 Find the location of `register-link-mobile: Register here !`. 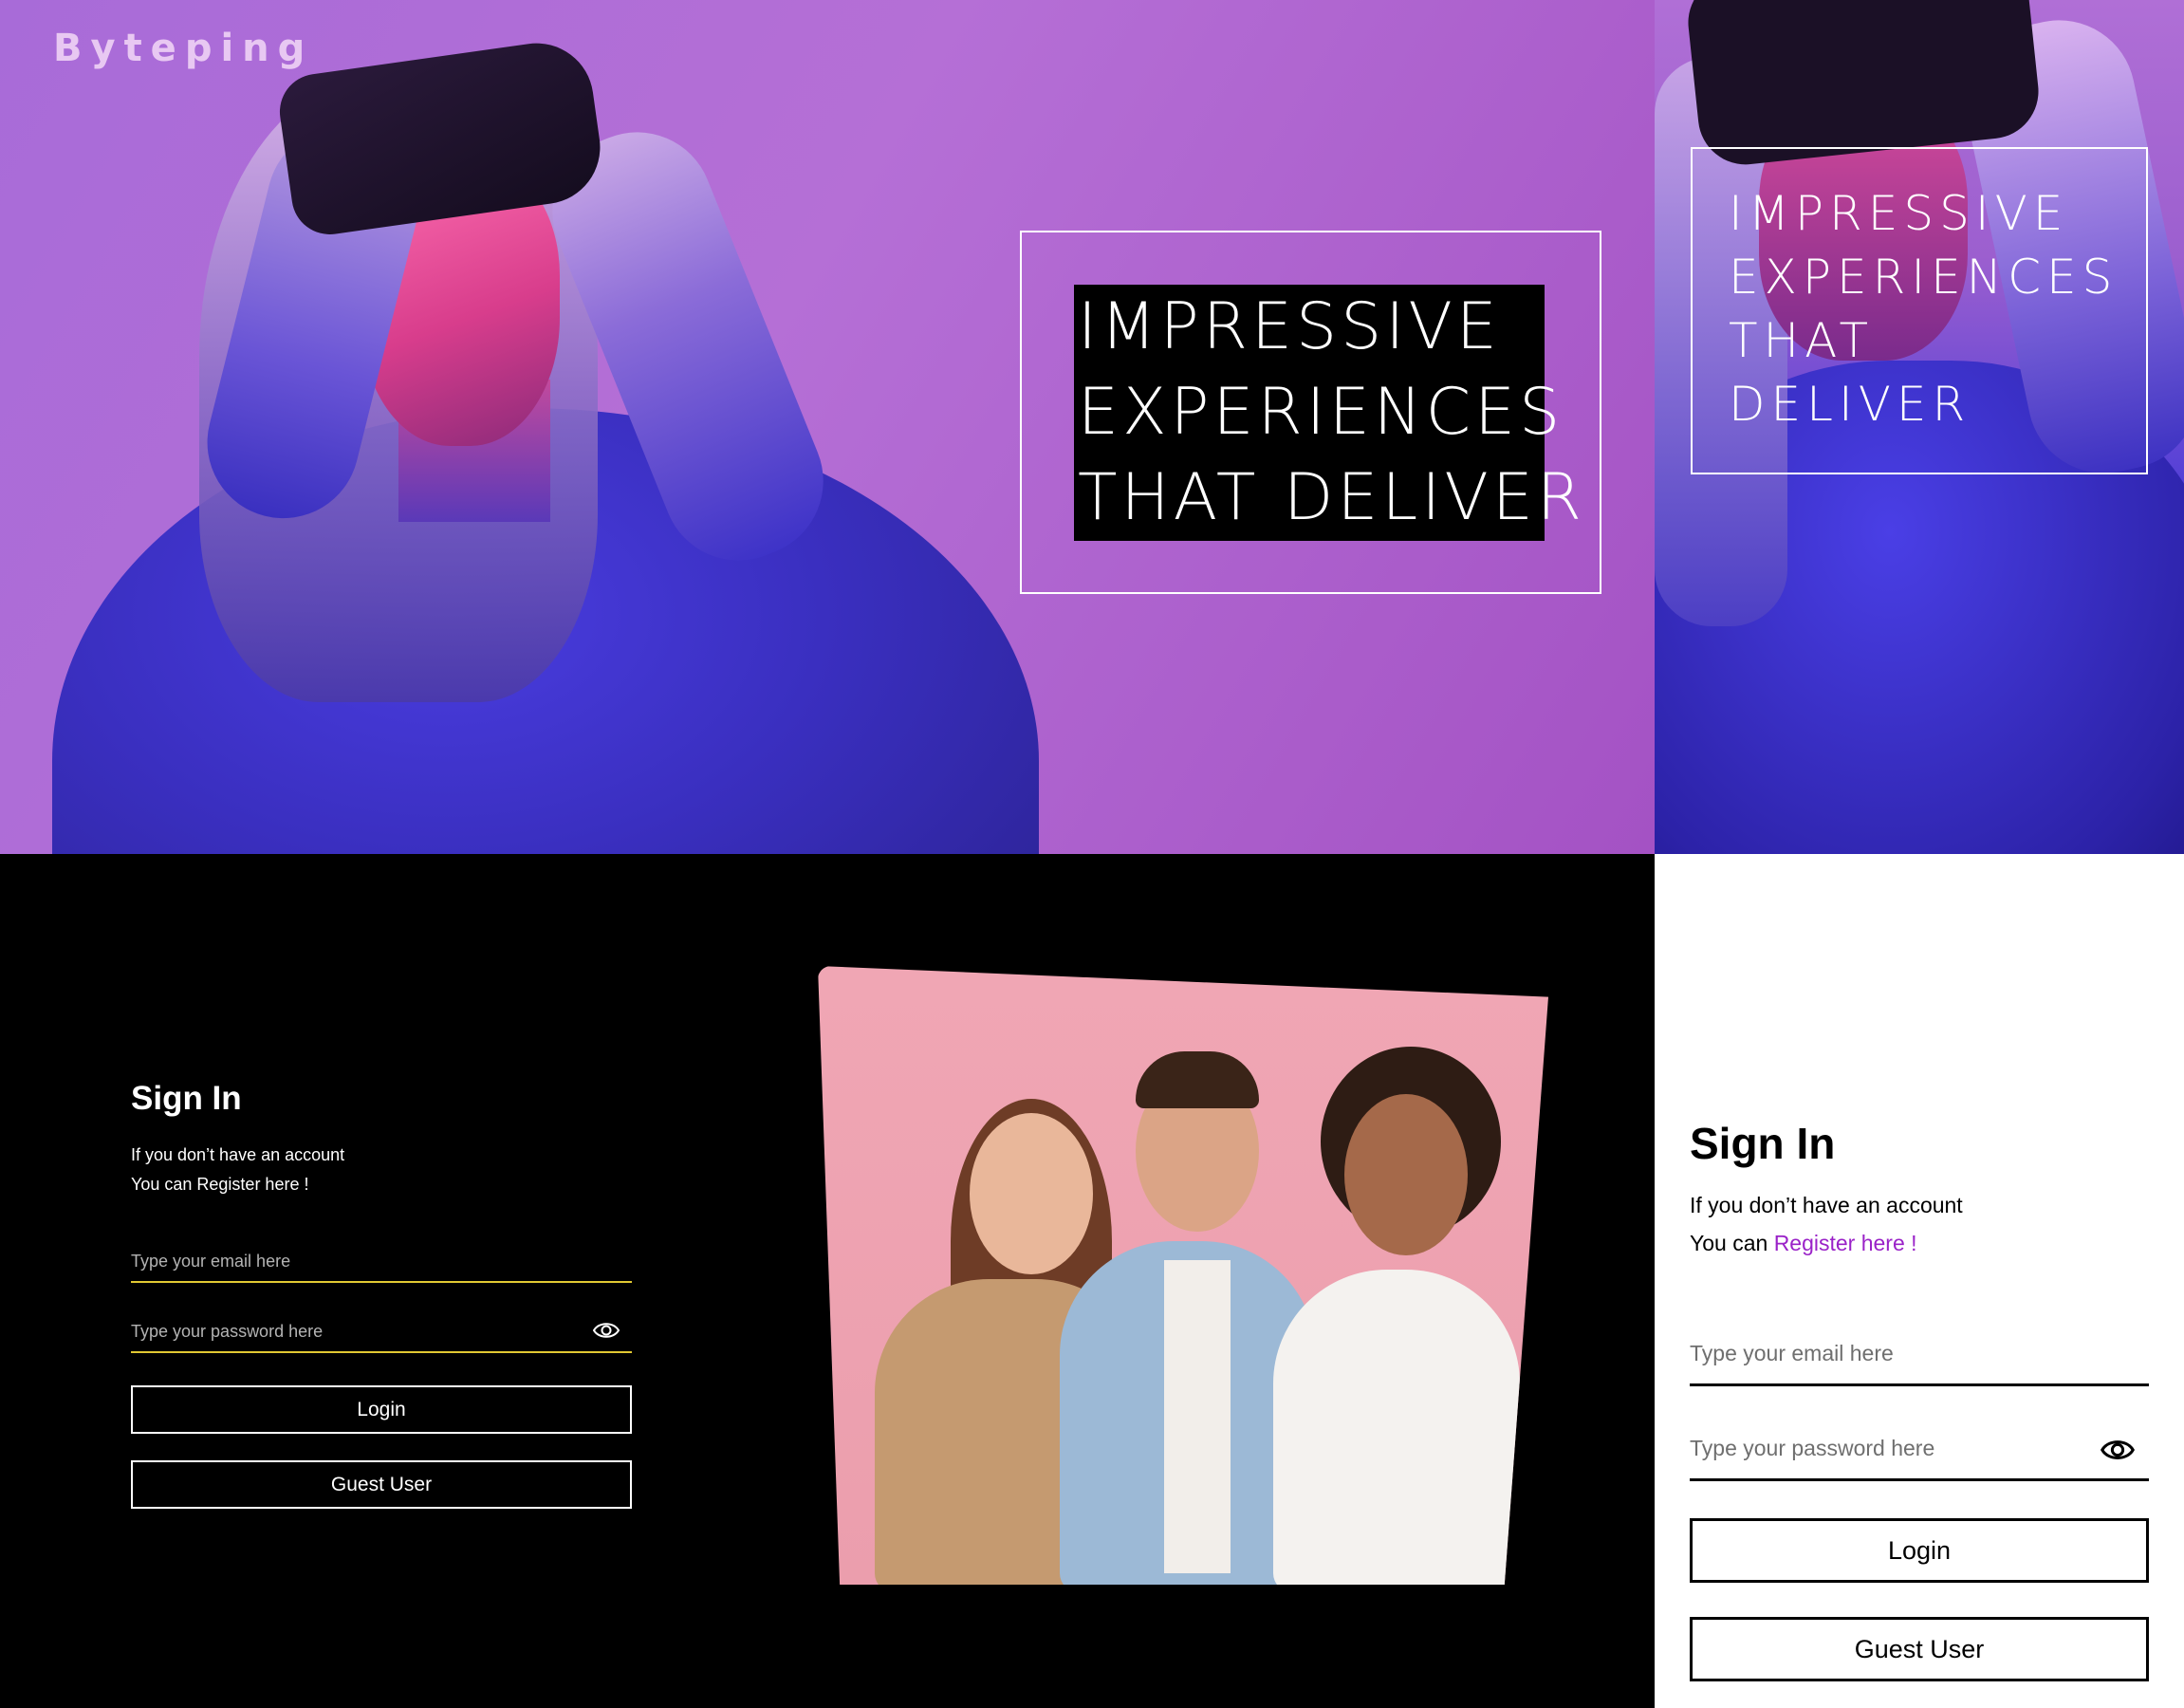

register-link-mobile: Register here ! is located at coordinates (1845, 1243).